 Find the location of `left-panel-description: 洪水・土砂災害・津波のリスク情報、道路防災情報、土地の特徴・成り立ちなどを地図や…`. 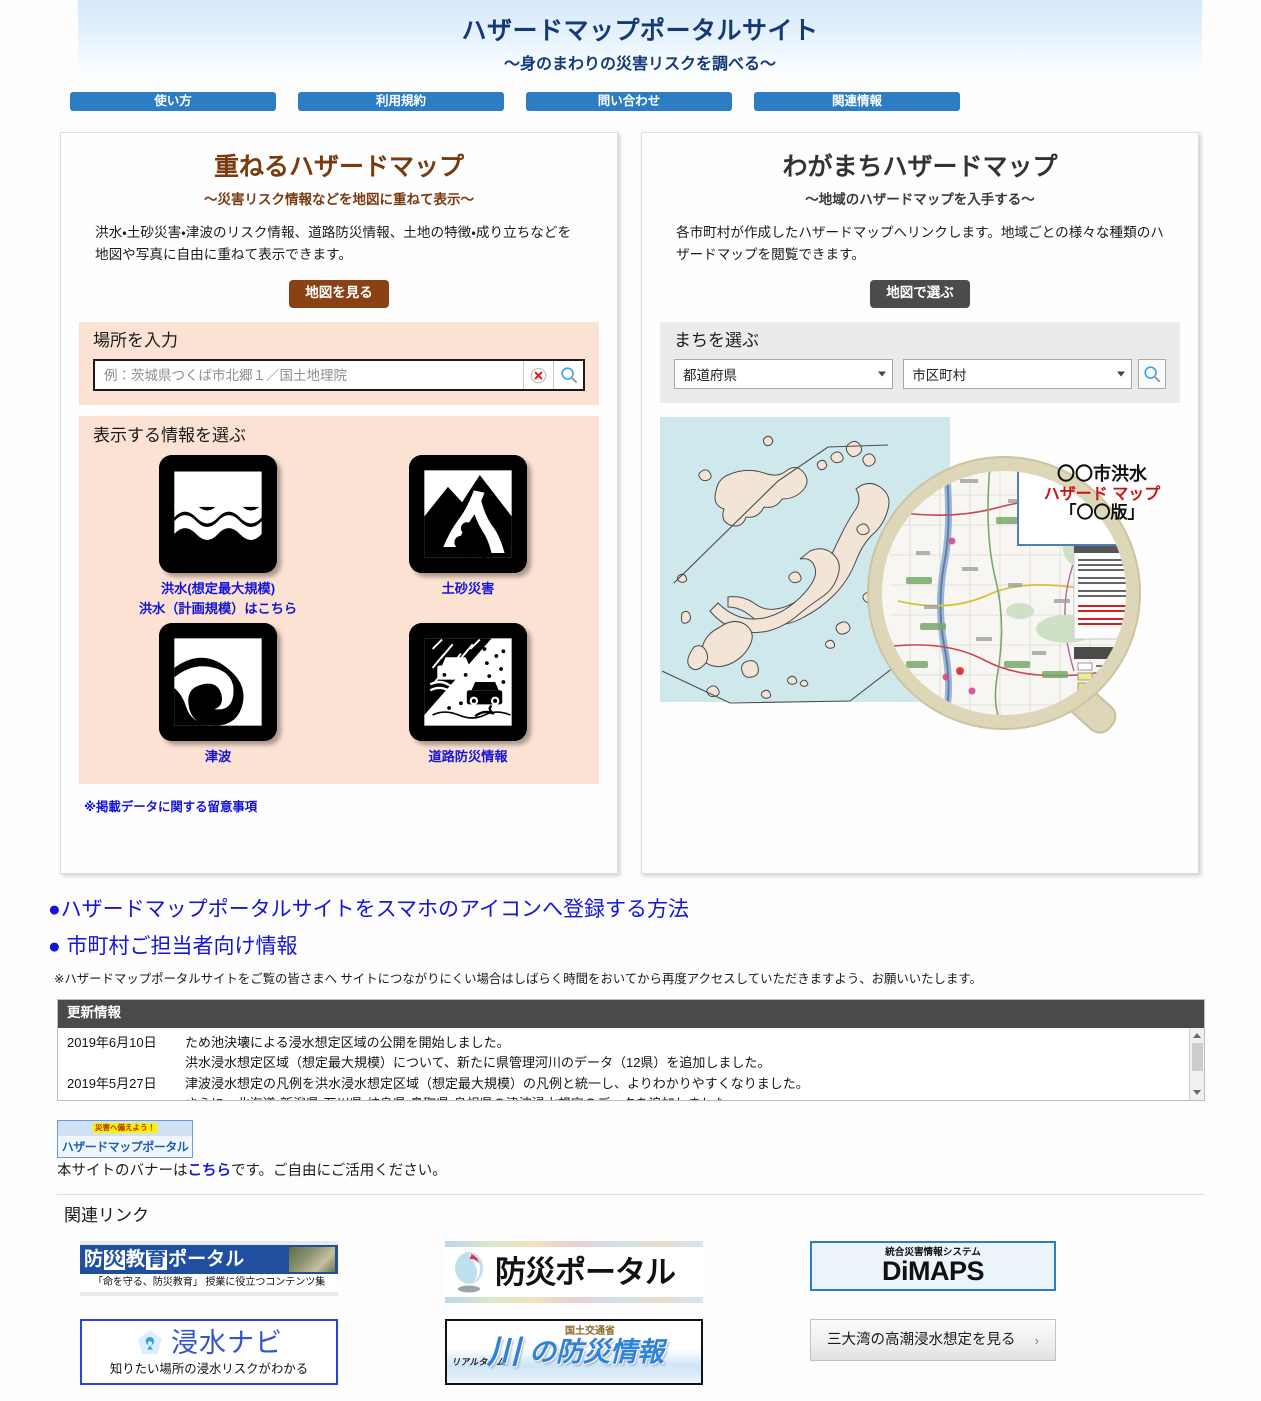

left-panel-description: 洪水・土砂災害・津波のリスク情報、道路防災情報、土地の特徴・成り立ちなどを地図や… is located at coordinates (333, 243).